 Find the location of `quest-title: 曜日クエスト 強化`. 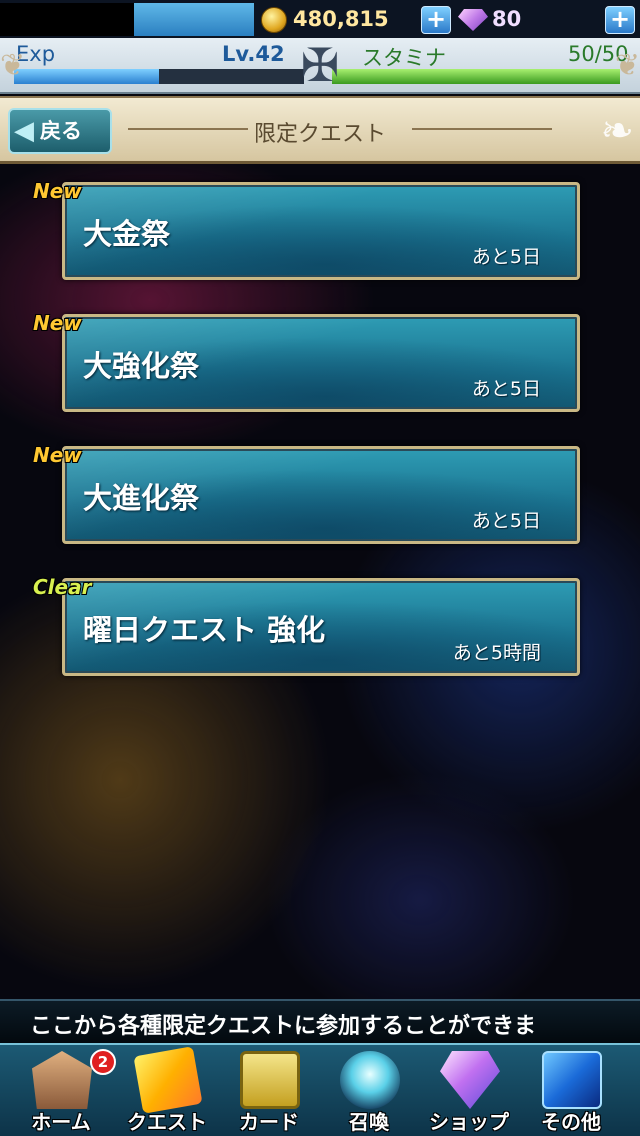

quest-title: 曜日クエスト 強化 is located at coordinates (204, 630).